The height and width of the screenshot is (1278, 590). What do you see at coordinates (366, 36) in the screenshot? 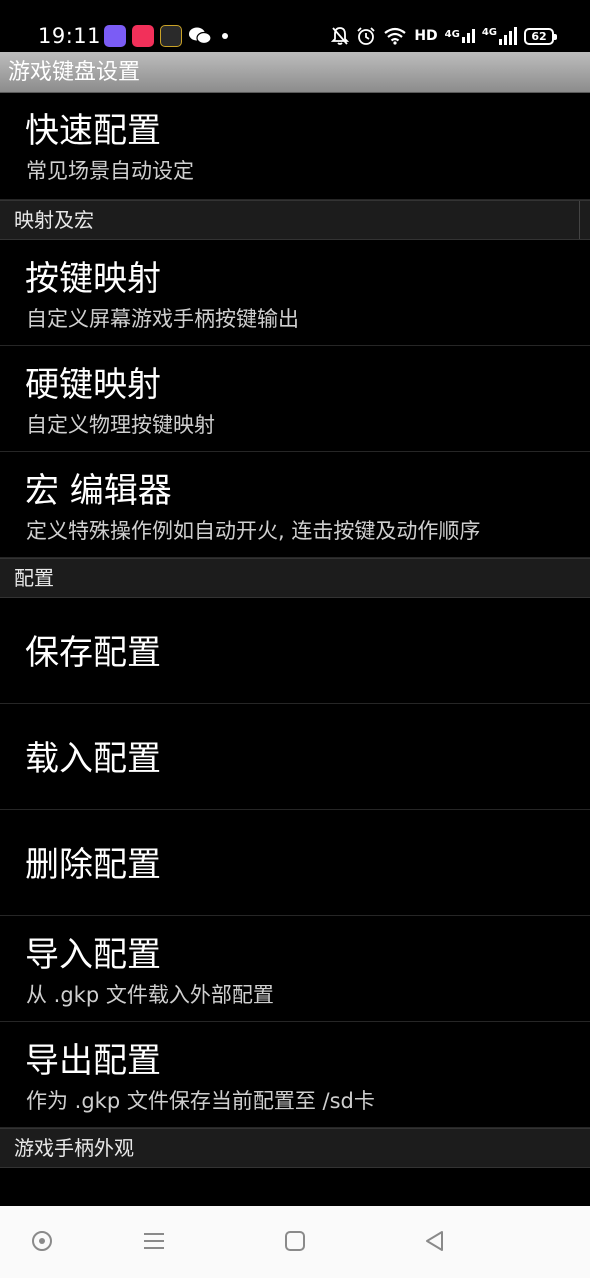
I see `alarm-icon` at bounding box center [366, 36].